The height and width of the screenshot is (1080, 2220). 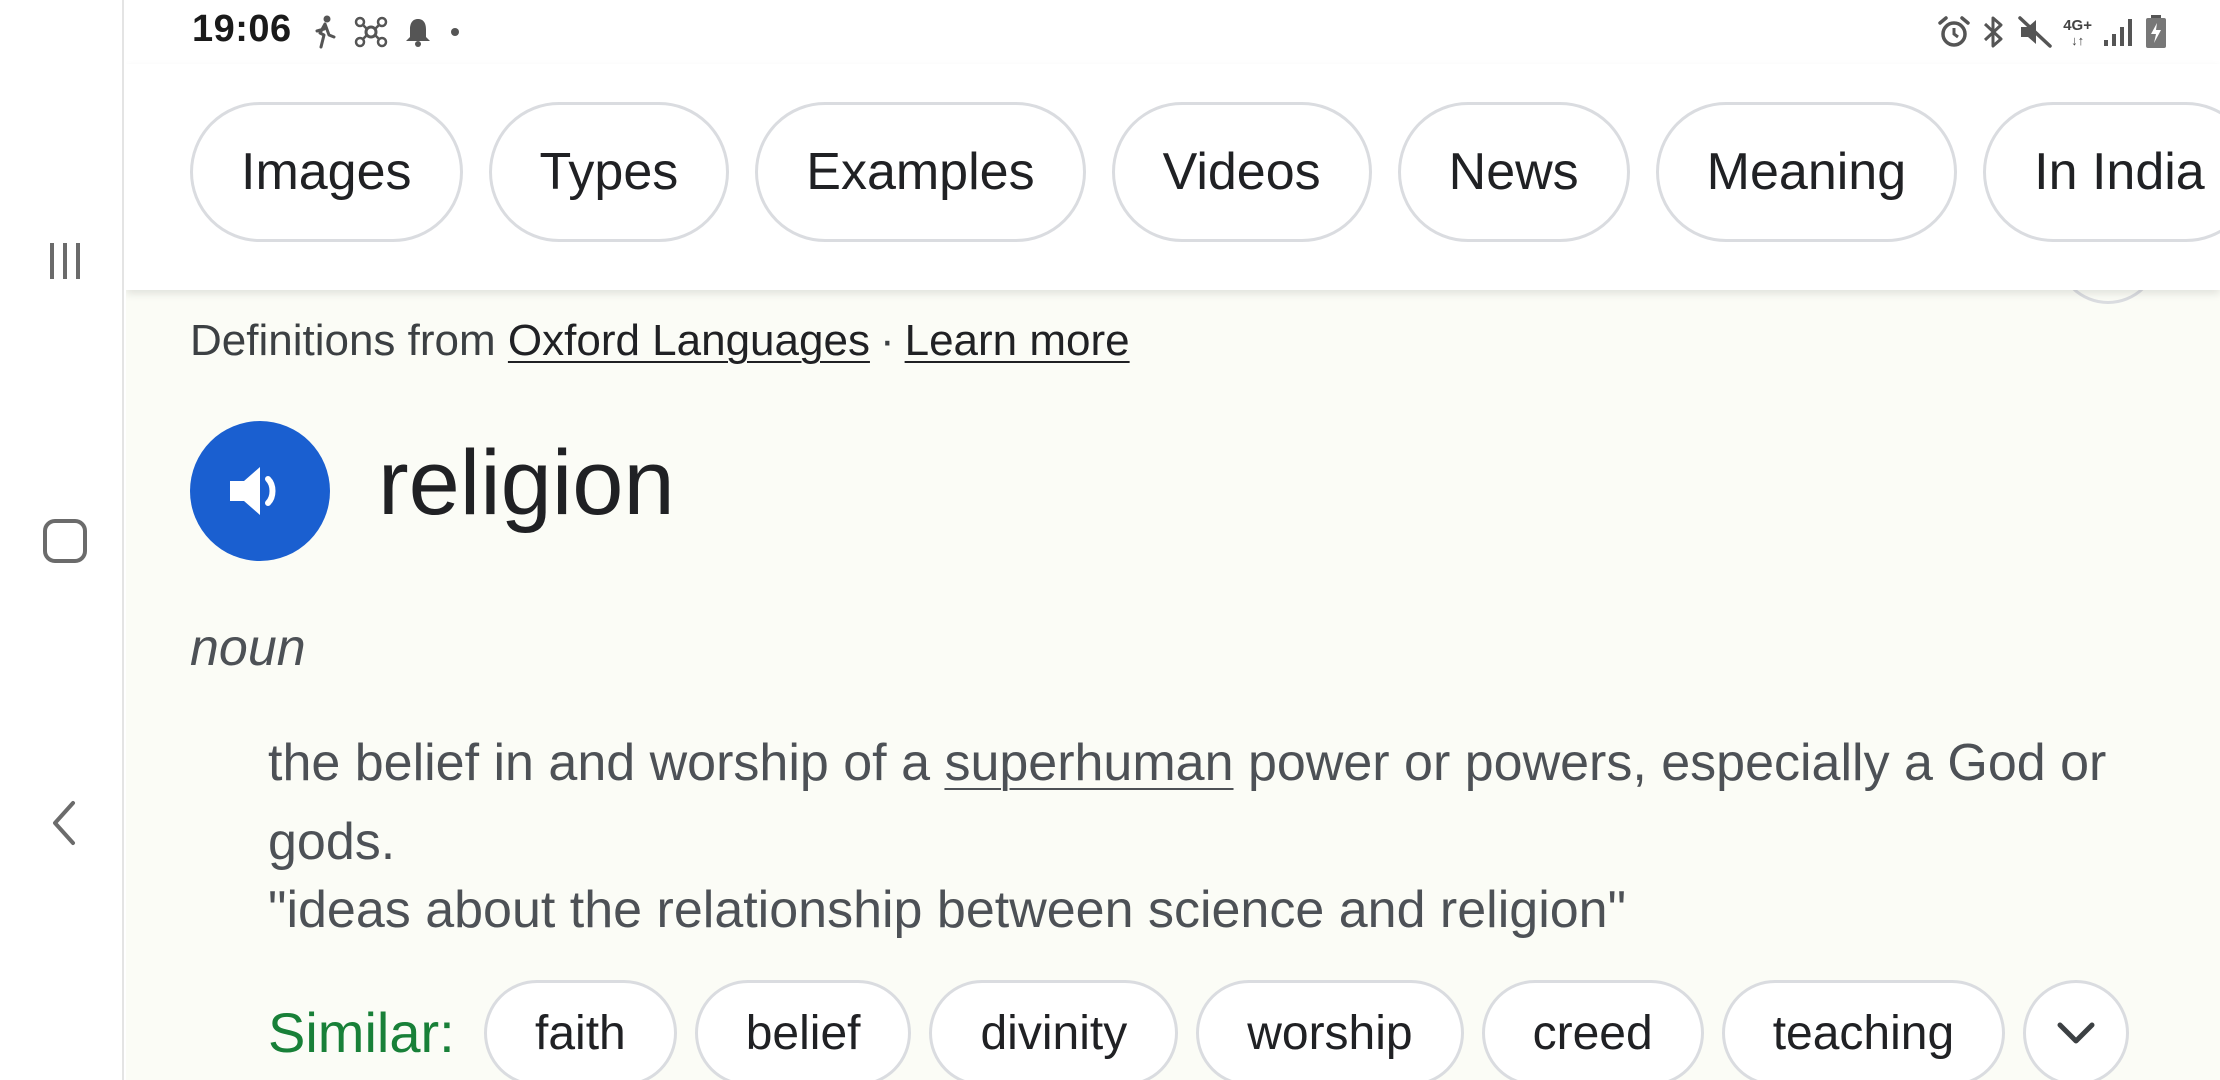 I want to click on network-type: 4G+ ↓↑, so click(x=2077, y=32).